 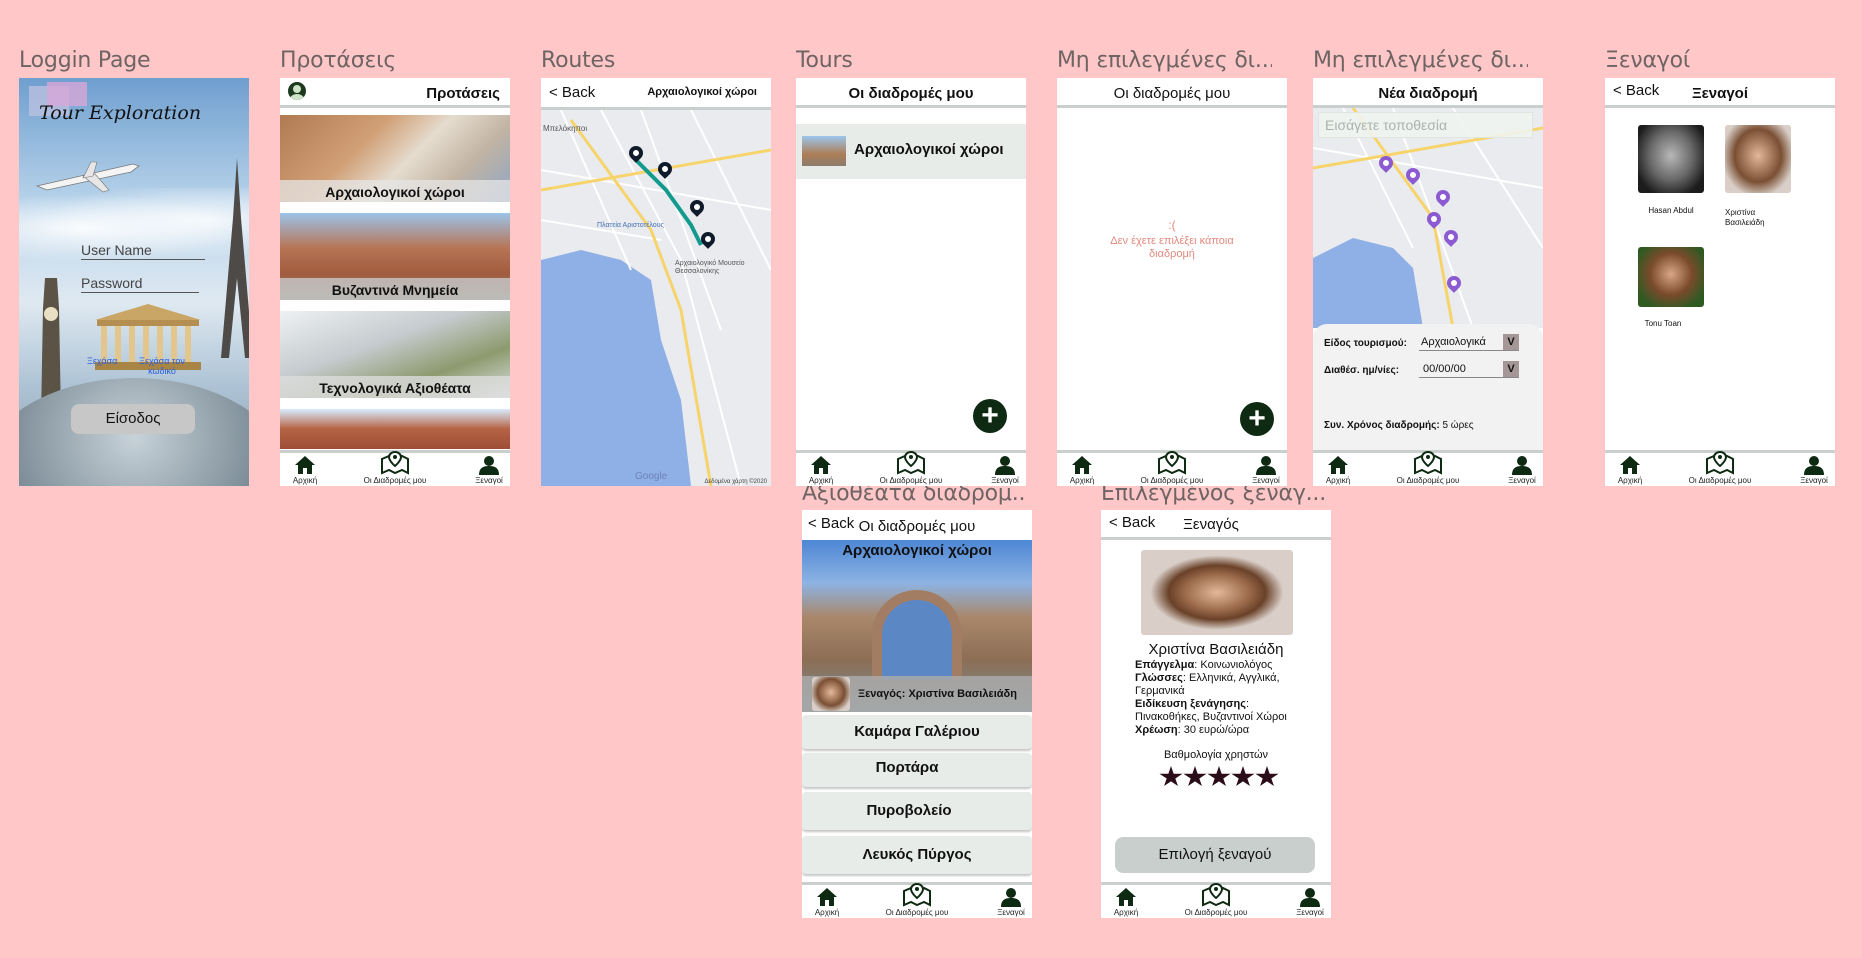 What do you see at coordinates (162, 366) in the screenshot?
I see `forgot-password-link: Ξεχάσα τον κωδικό` at bounding box center [162, 366].